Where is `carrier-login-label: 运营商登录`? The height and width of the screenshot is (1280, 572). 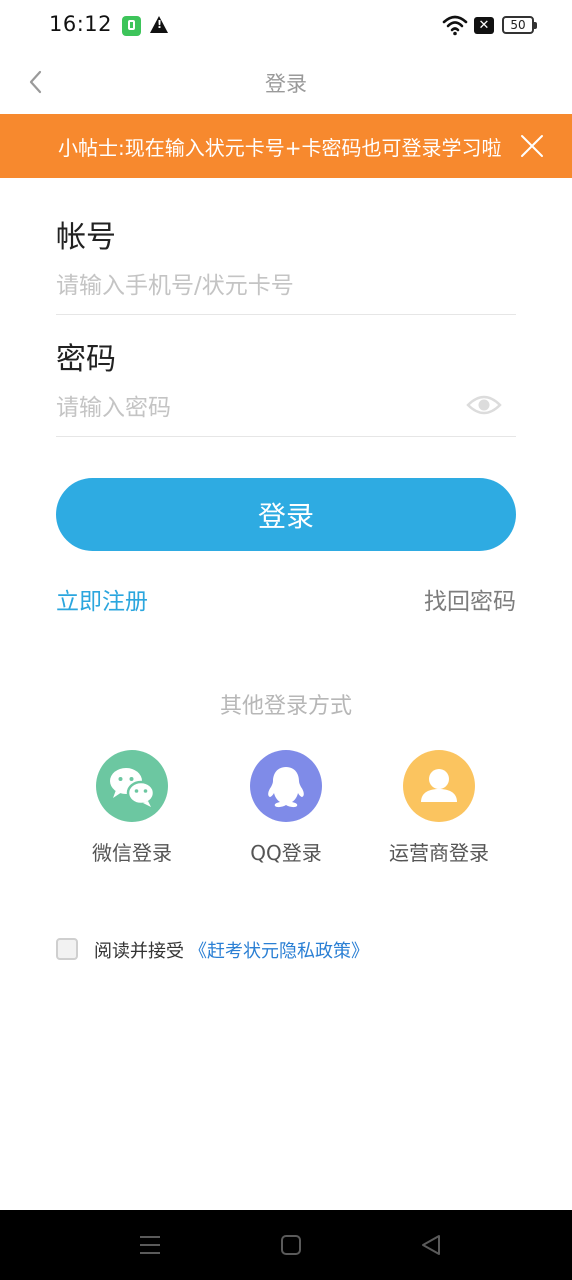
carrier-login-label: 运营商登录 is located at coordinates (439, 853).